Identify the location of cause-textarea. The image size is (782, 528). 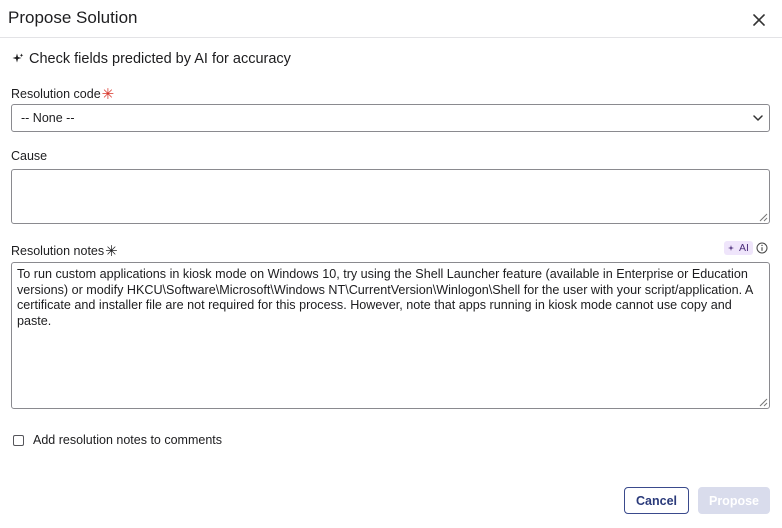
(390, 196).